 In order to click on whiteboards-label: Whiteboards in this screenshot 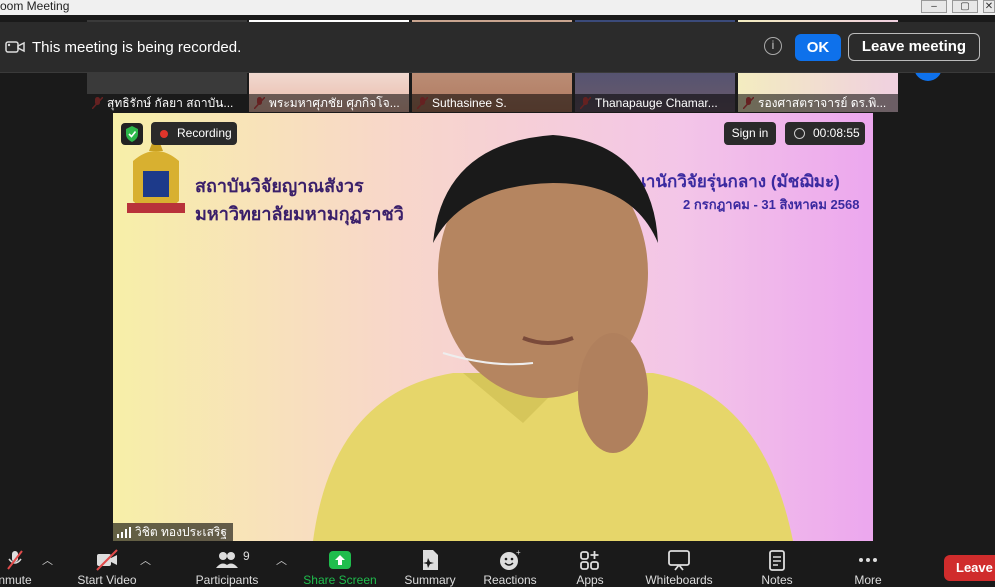, I will do `click(679, 580)`.